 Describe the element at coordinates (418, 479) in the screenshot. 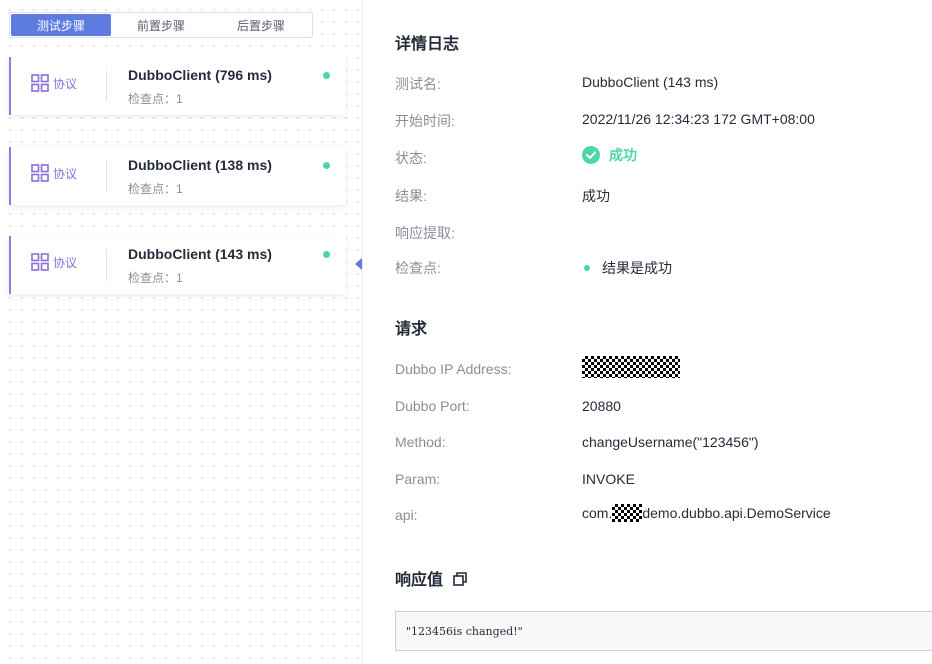

I see `param-label: Param:` at that location.